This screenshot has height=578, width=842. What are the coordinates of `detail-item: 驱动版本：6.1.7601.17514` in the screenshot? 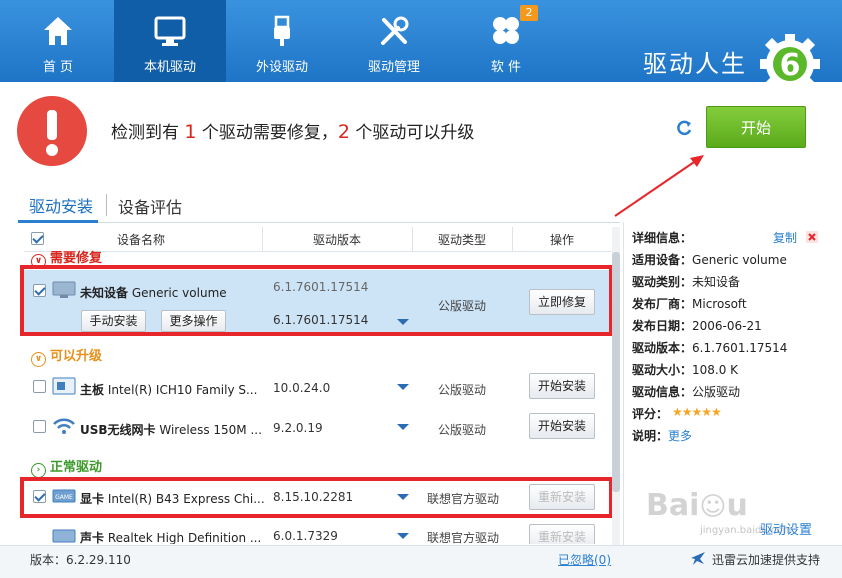 It's located at (710, 348).